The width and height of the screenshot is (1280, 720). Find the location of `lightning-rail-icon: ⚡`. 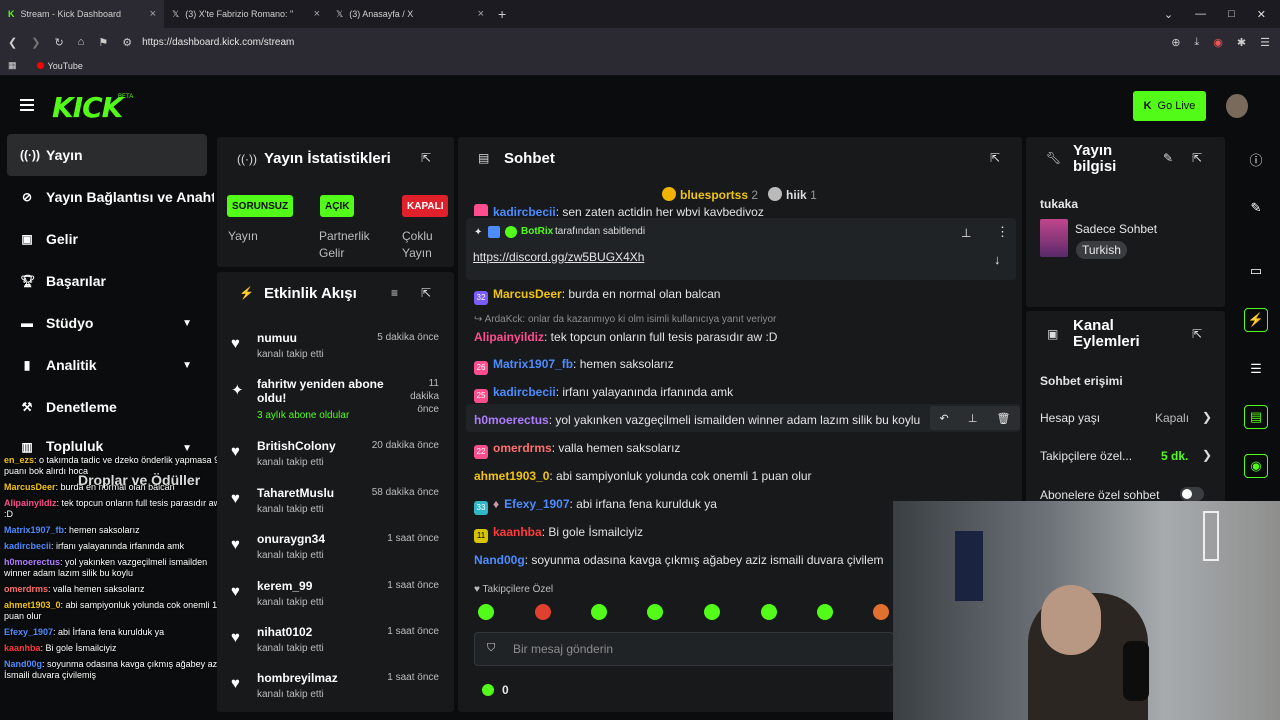

lightning-rail-icon: ⚡ is located at coordinates (1256, 320).